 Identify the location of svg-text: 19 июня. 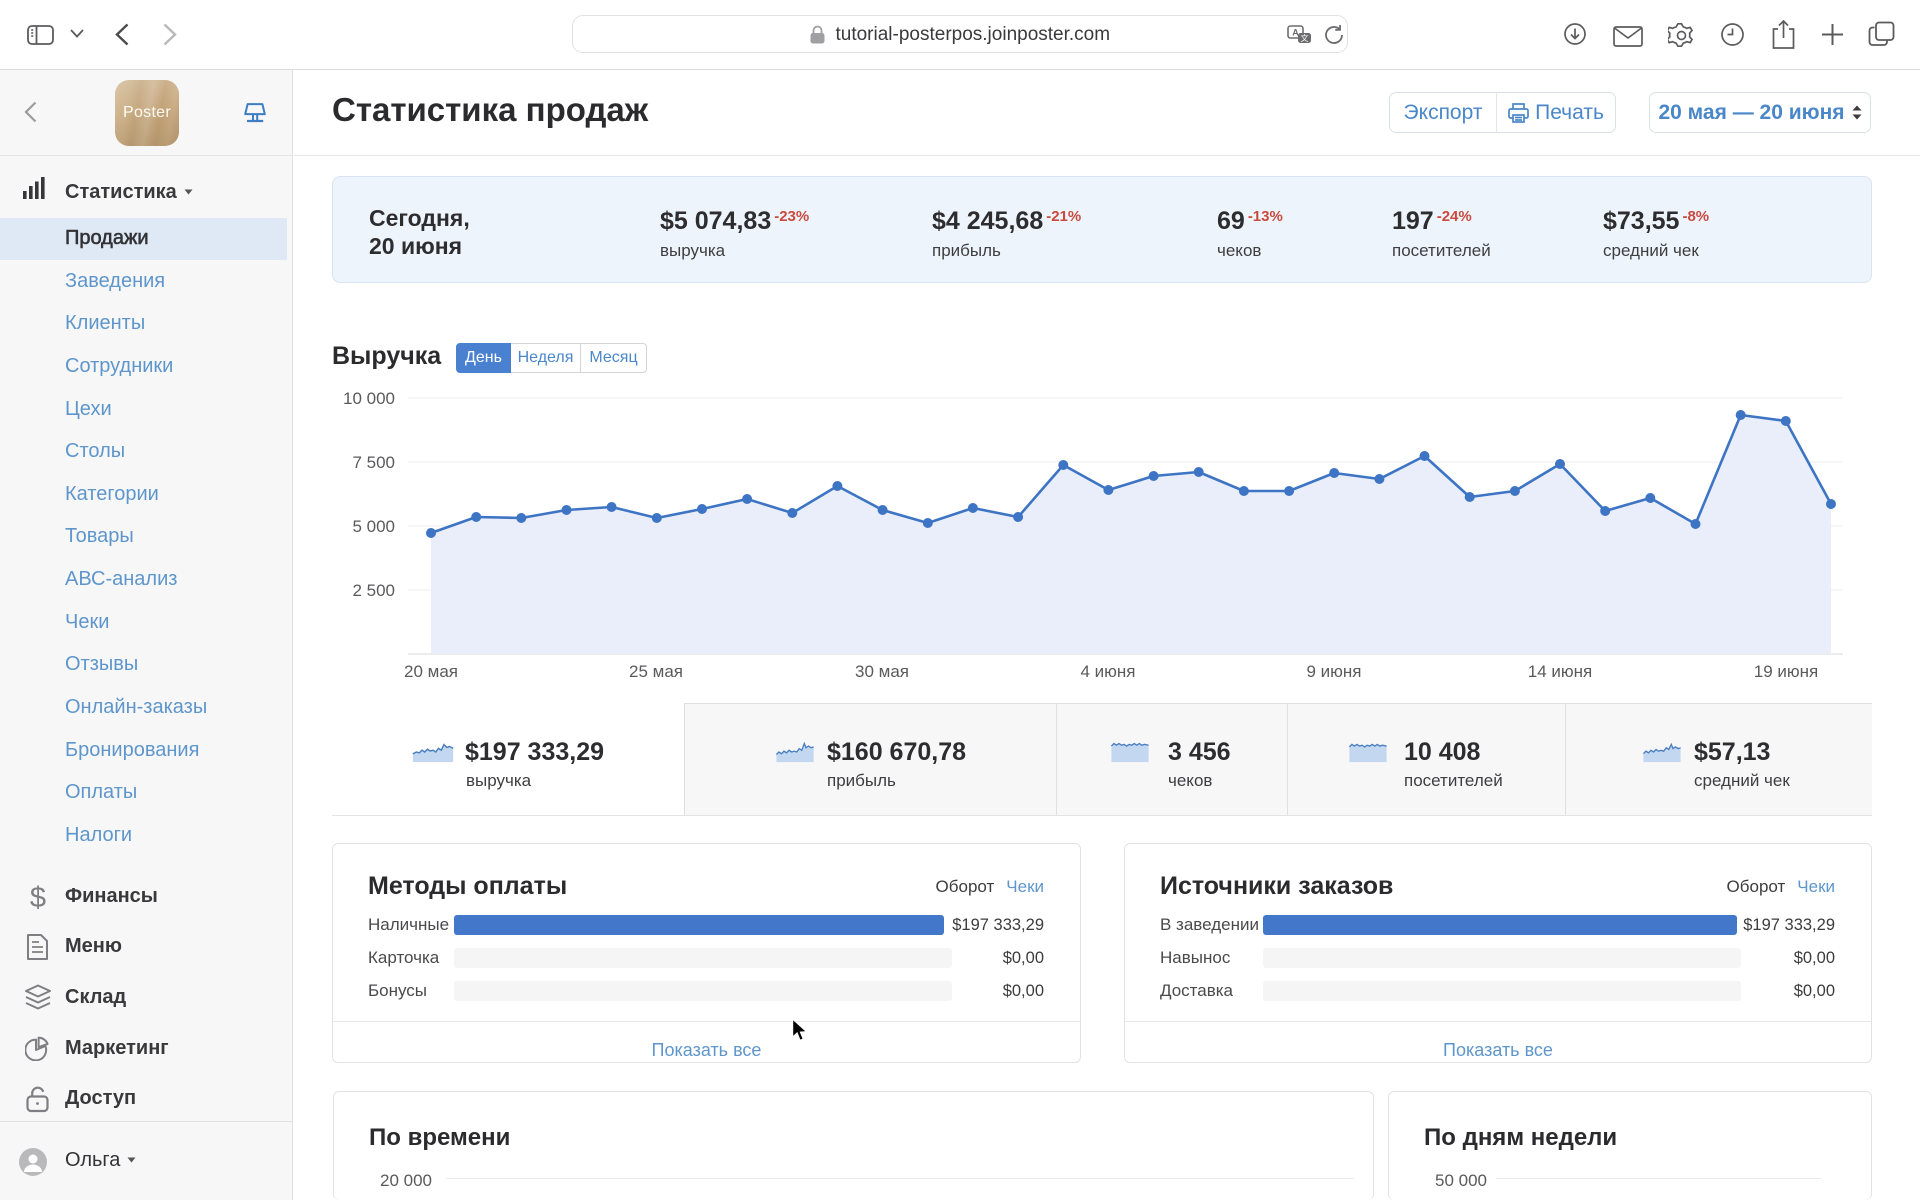
(1786, 671).